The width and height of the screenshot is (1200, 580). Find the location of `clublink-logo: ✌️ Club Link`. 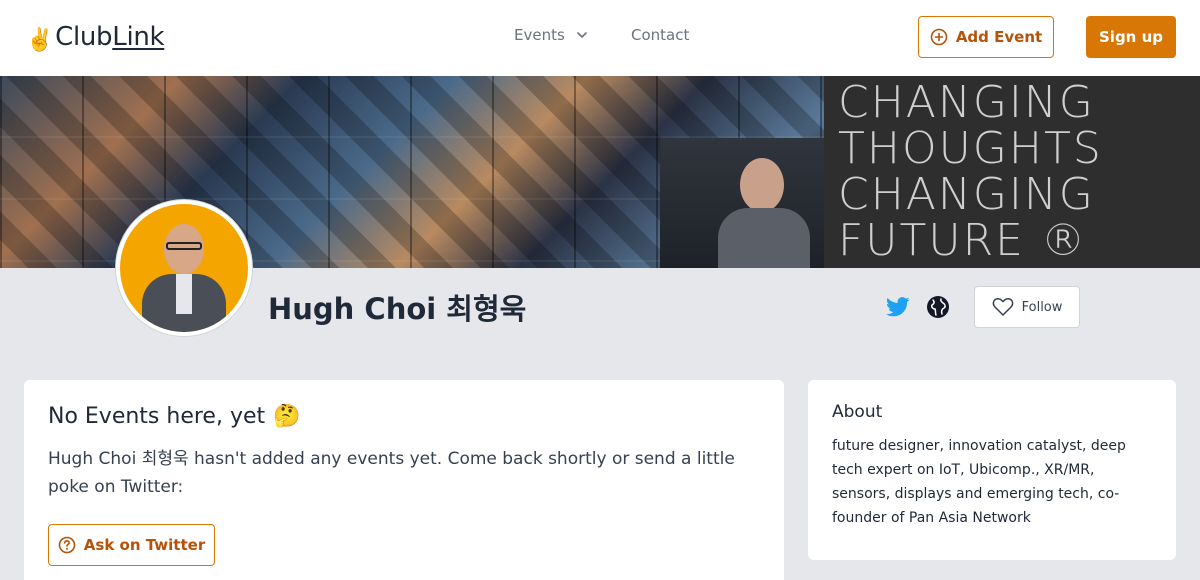

clublink-logo: ✌️ Club Link is located at coordinates (95, 37).